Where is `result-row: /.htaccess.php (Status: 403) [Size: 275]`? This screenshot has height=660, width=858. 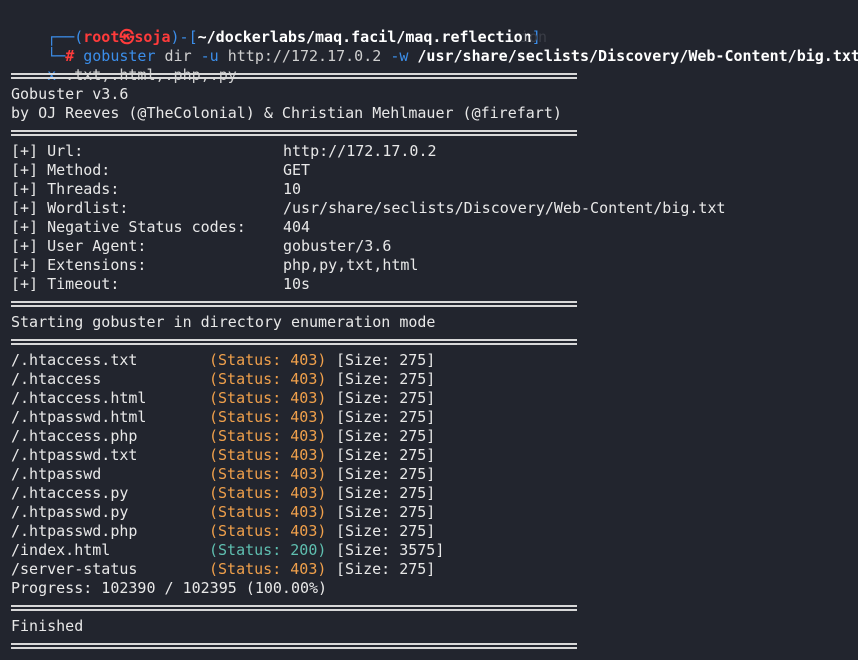
result-row: /.htaccess.php (Status: 403) [Size: 275] is located at coordinates (434, 436).